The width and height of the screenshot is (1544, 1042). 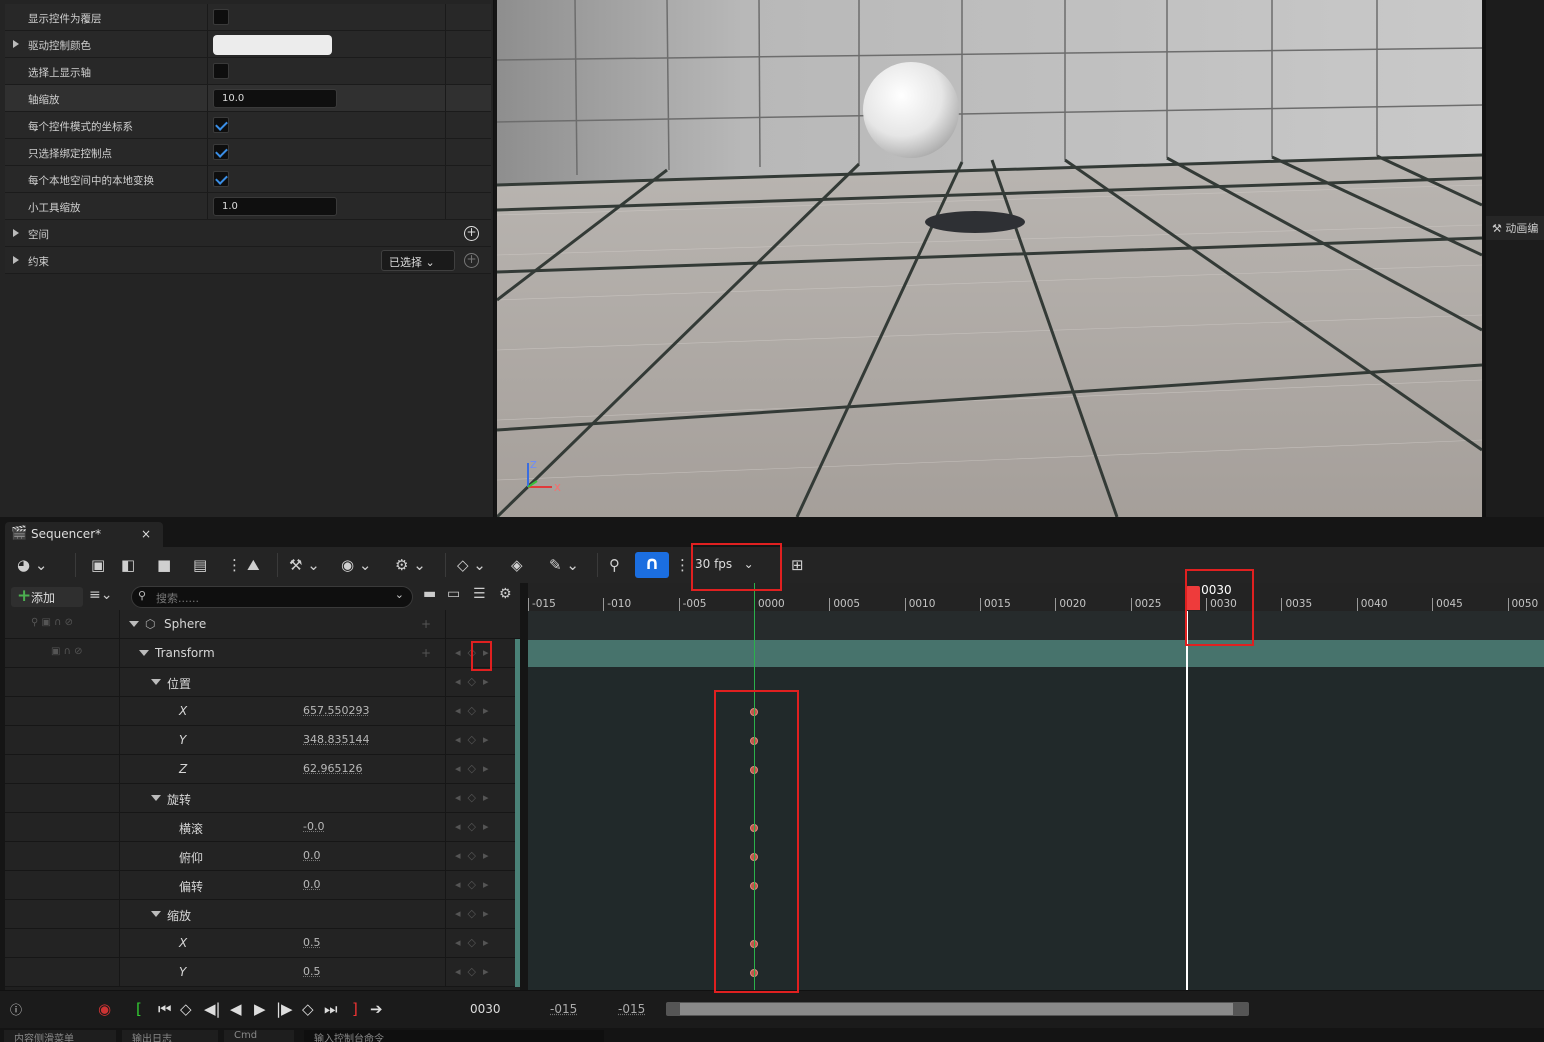 I want to click on camera-icon: ■, so click(x=164, y=565).